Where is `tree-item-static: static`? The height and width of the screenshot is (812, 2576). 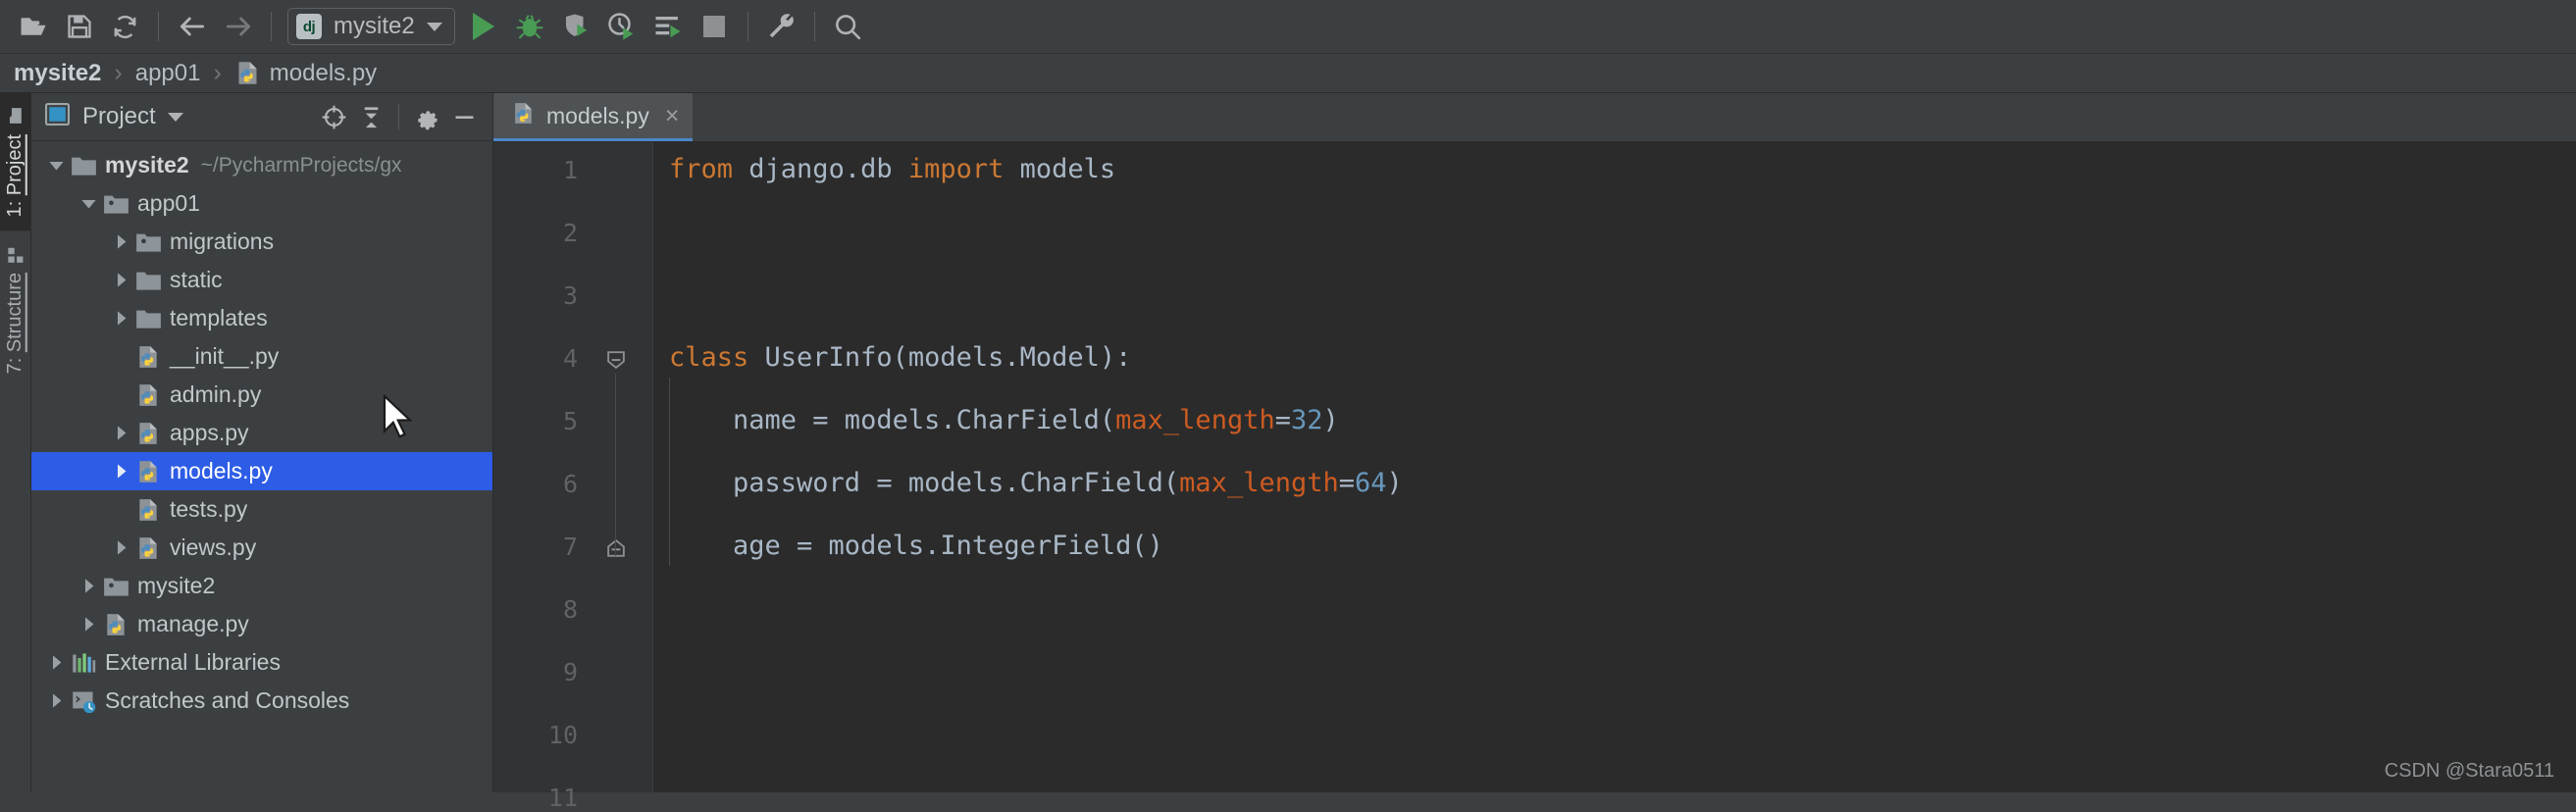 tree-item-static: static is located at coordinates (261, 280).